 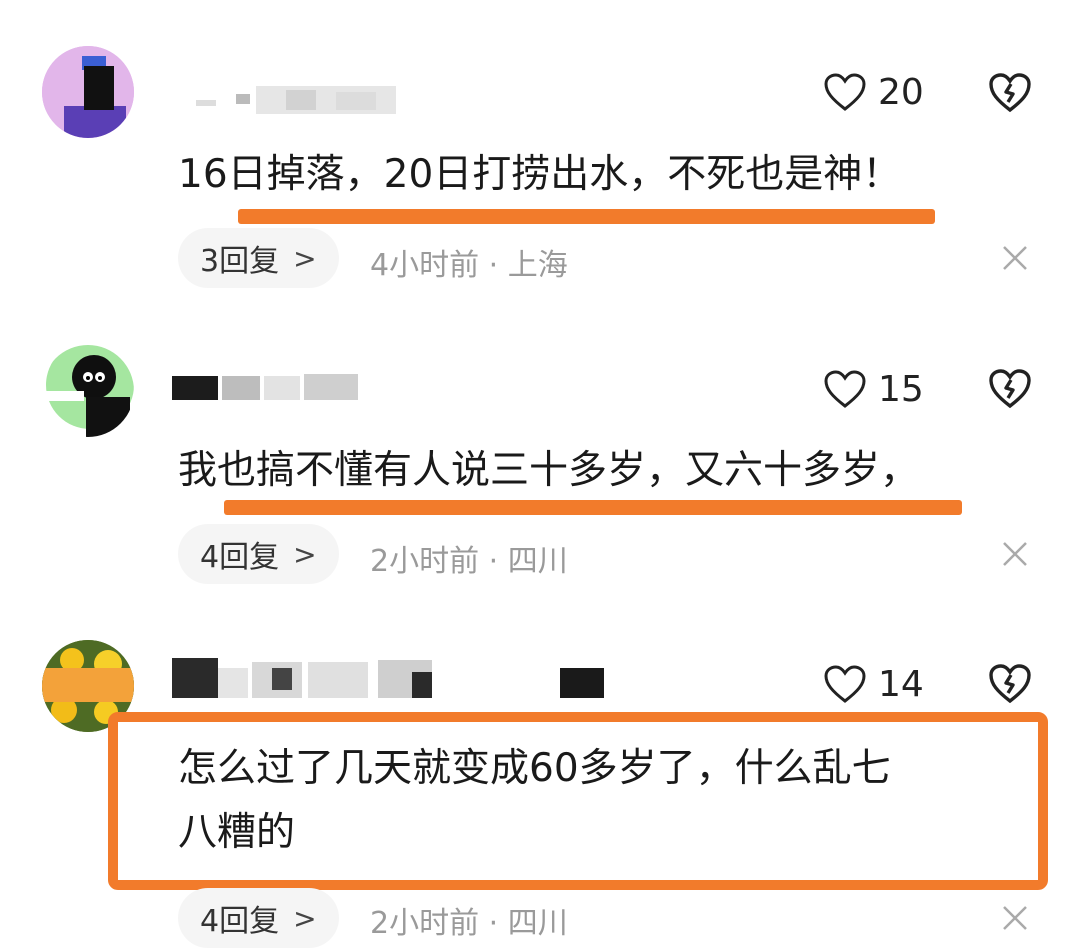 I want to click on replies-button: 4回复 >, so click(x=258, y=918).